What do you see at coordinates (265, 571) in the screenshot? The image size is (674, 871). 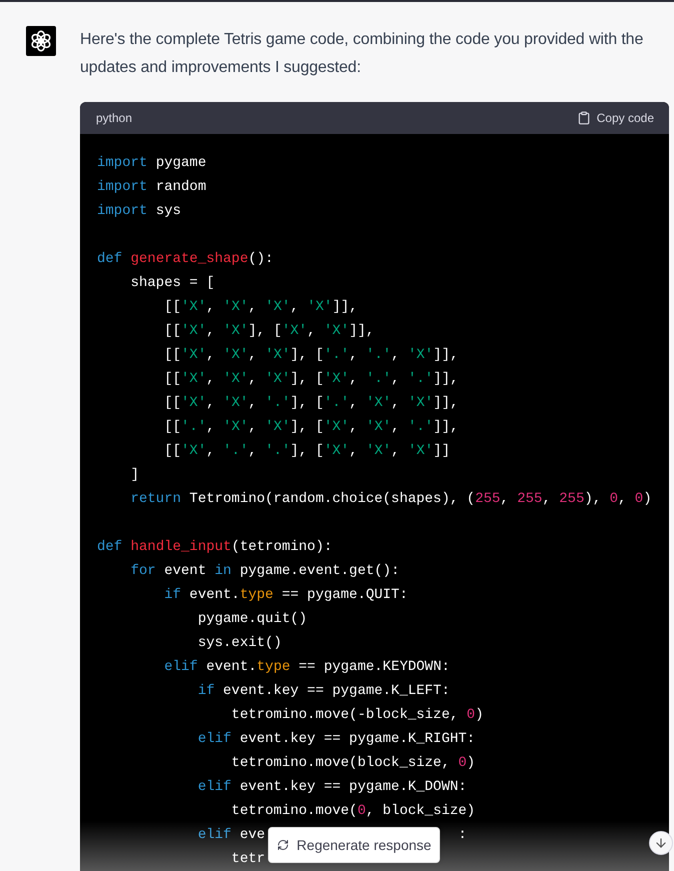 I see `code-line: for event in pygame.event.get():` at bounding box center [265, 571].